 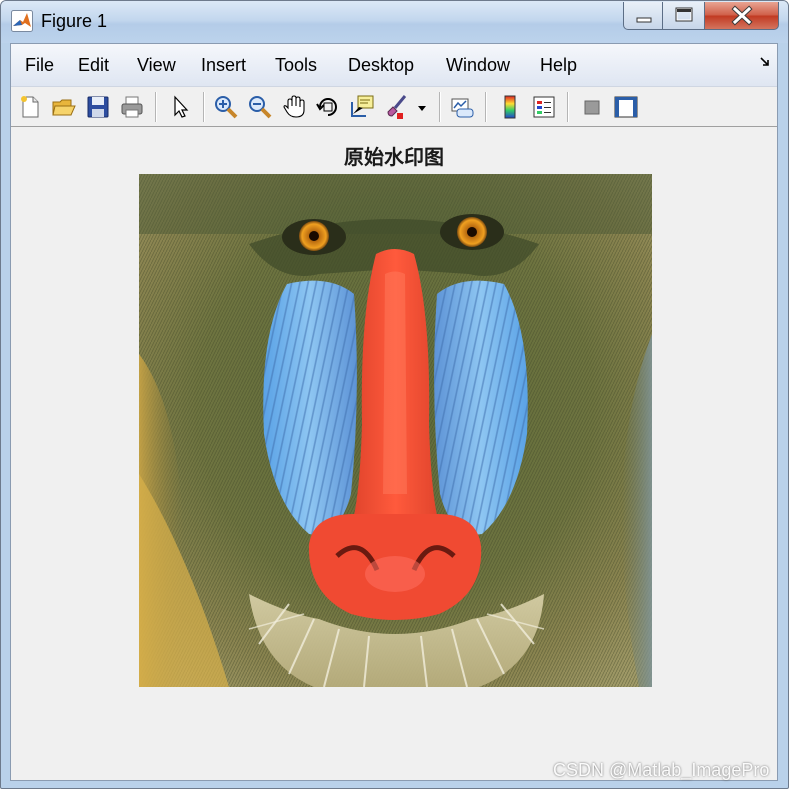 I want to click on open-file-icon, so click(x=64, y=107).